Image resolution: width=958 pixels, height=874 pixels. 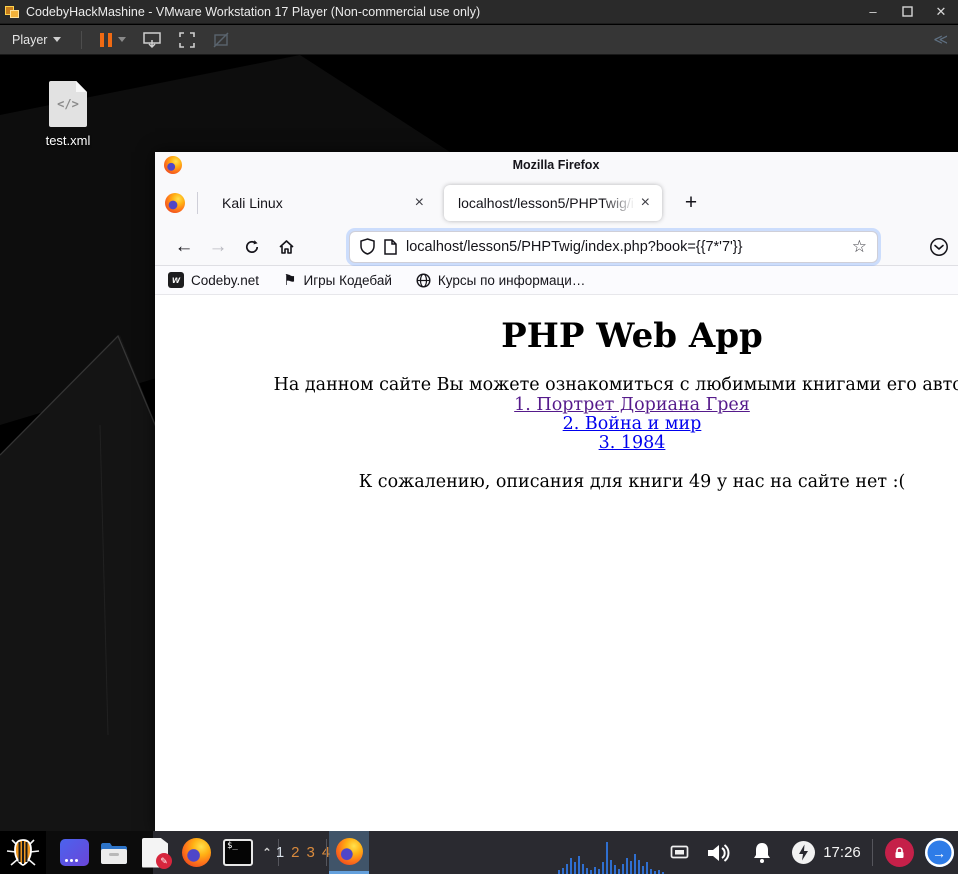 What do you see at coordinates (218, 246) in the screenshot?
I see `forward-button: →` at bounding box center [218, 246].